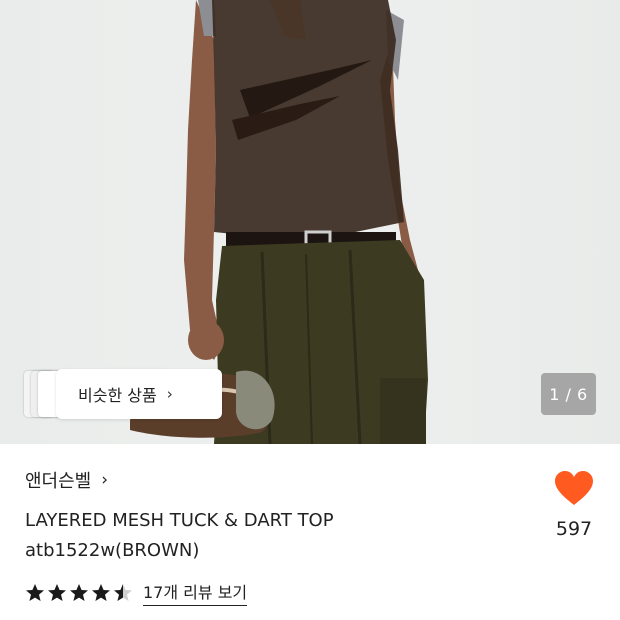 The image size is (620, 620). I want to click on brand-link: 앤더슨벨 ›, so click(66, 480).